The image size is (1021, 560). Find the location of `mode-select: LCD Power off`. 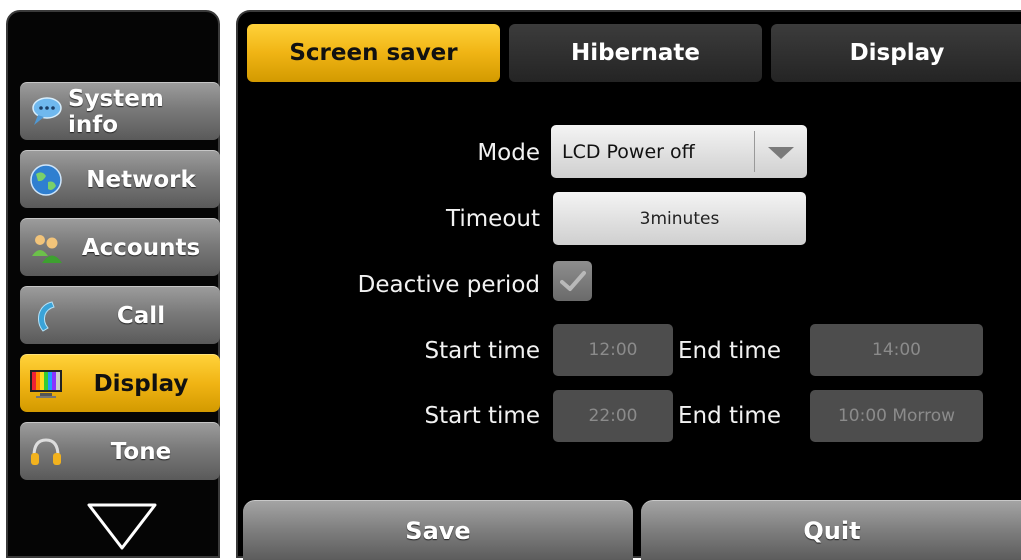

mode-select: LCD Power off is located at coordinates (679, 151).